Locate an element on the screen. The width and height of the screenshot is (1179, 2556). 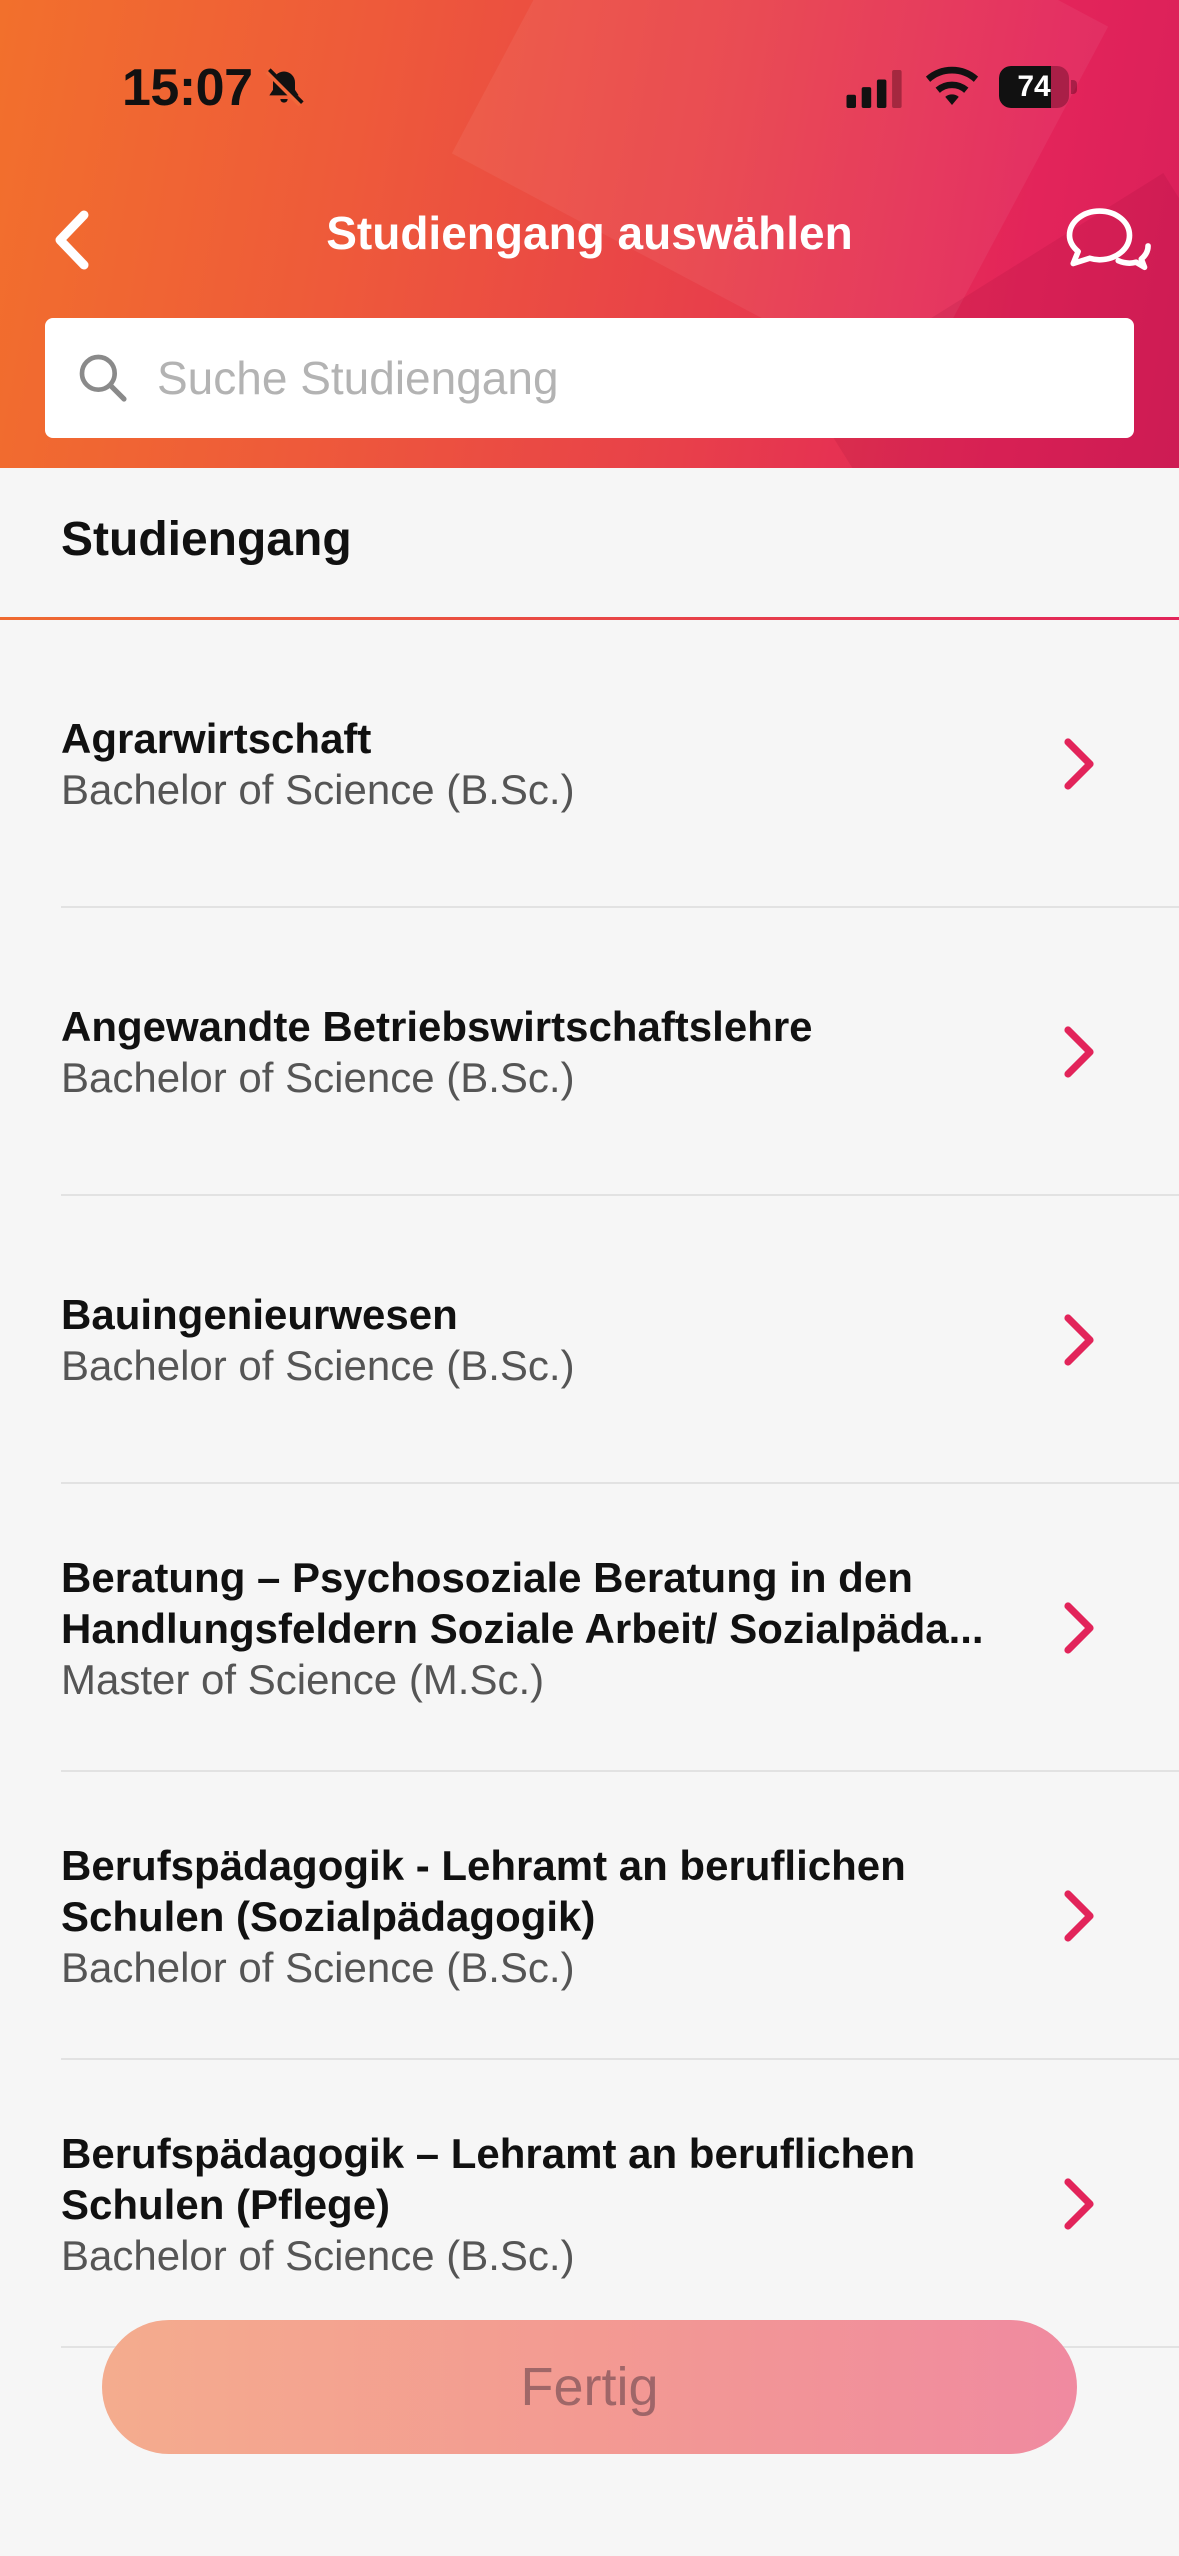
battery-indicator: 74 is located at coordinates (1038, 87).